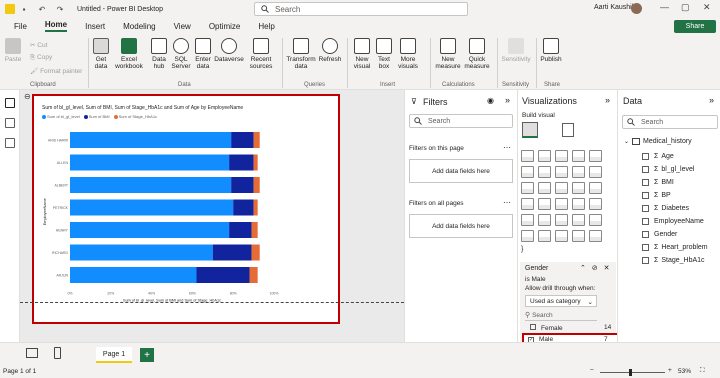 The image size is (720, 378). I want to click on format-visual-tab-icon, so click(568, 130).